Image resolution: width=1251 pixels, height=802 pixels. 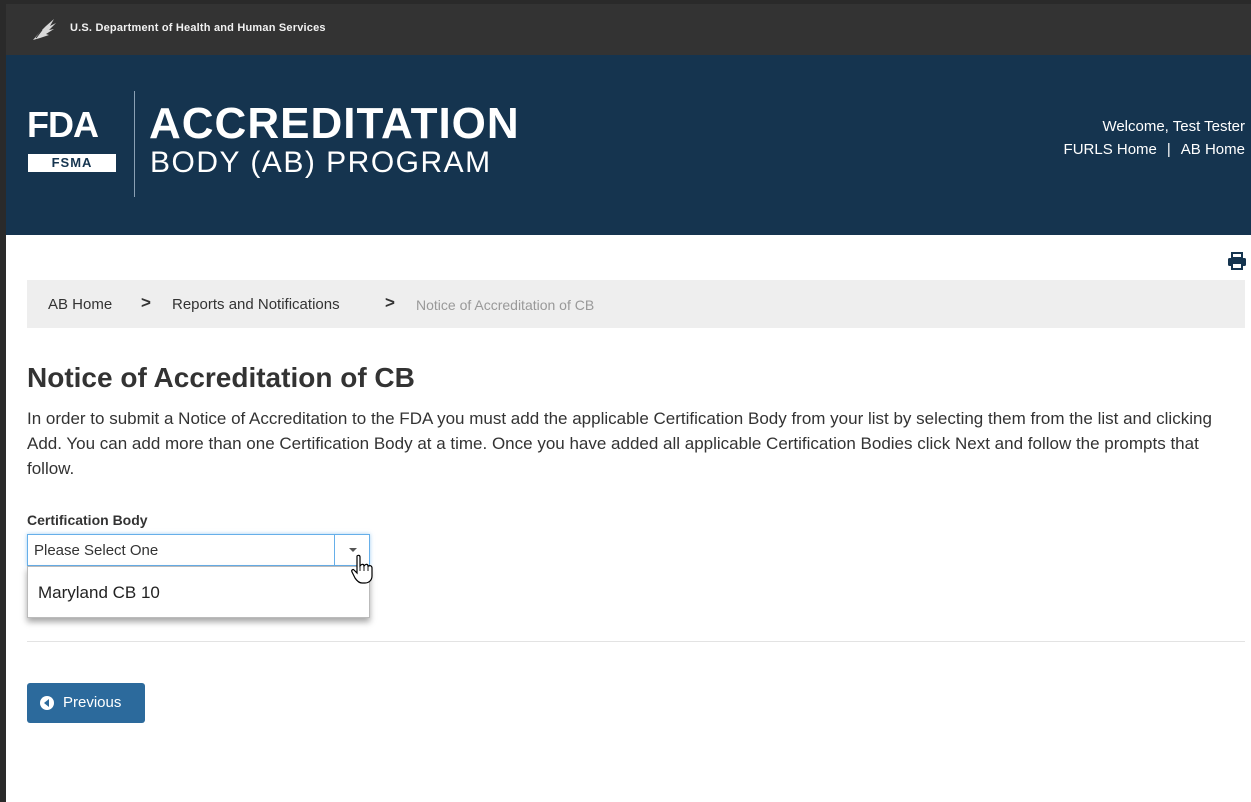 I want to click on breadcrumb-reports-notifications: Reports and Notifications, so click(x=256, y=304).